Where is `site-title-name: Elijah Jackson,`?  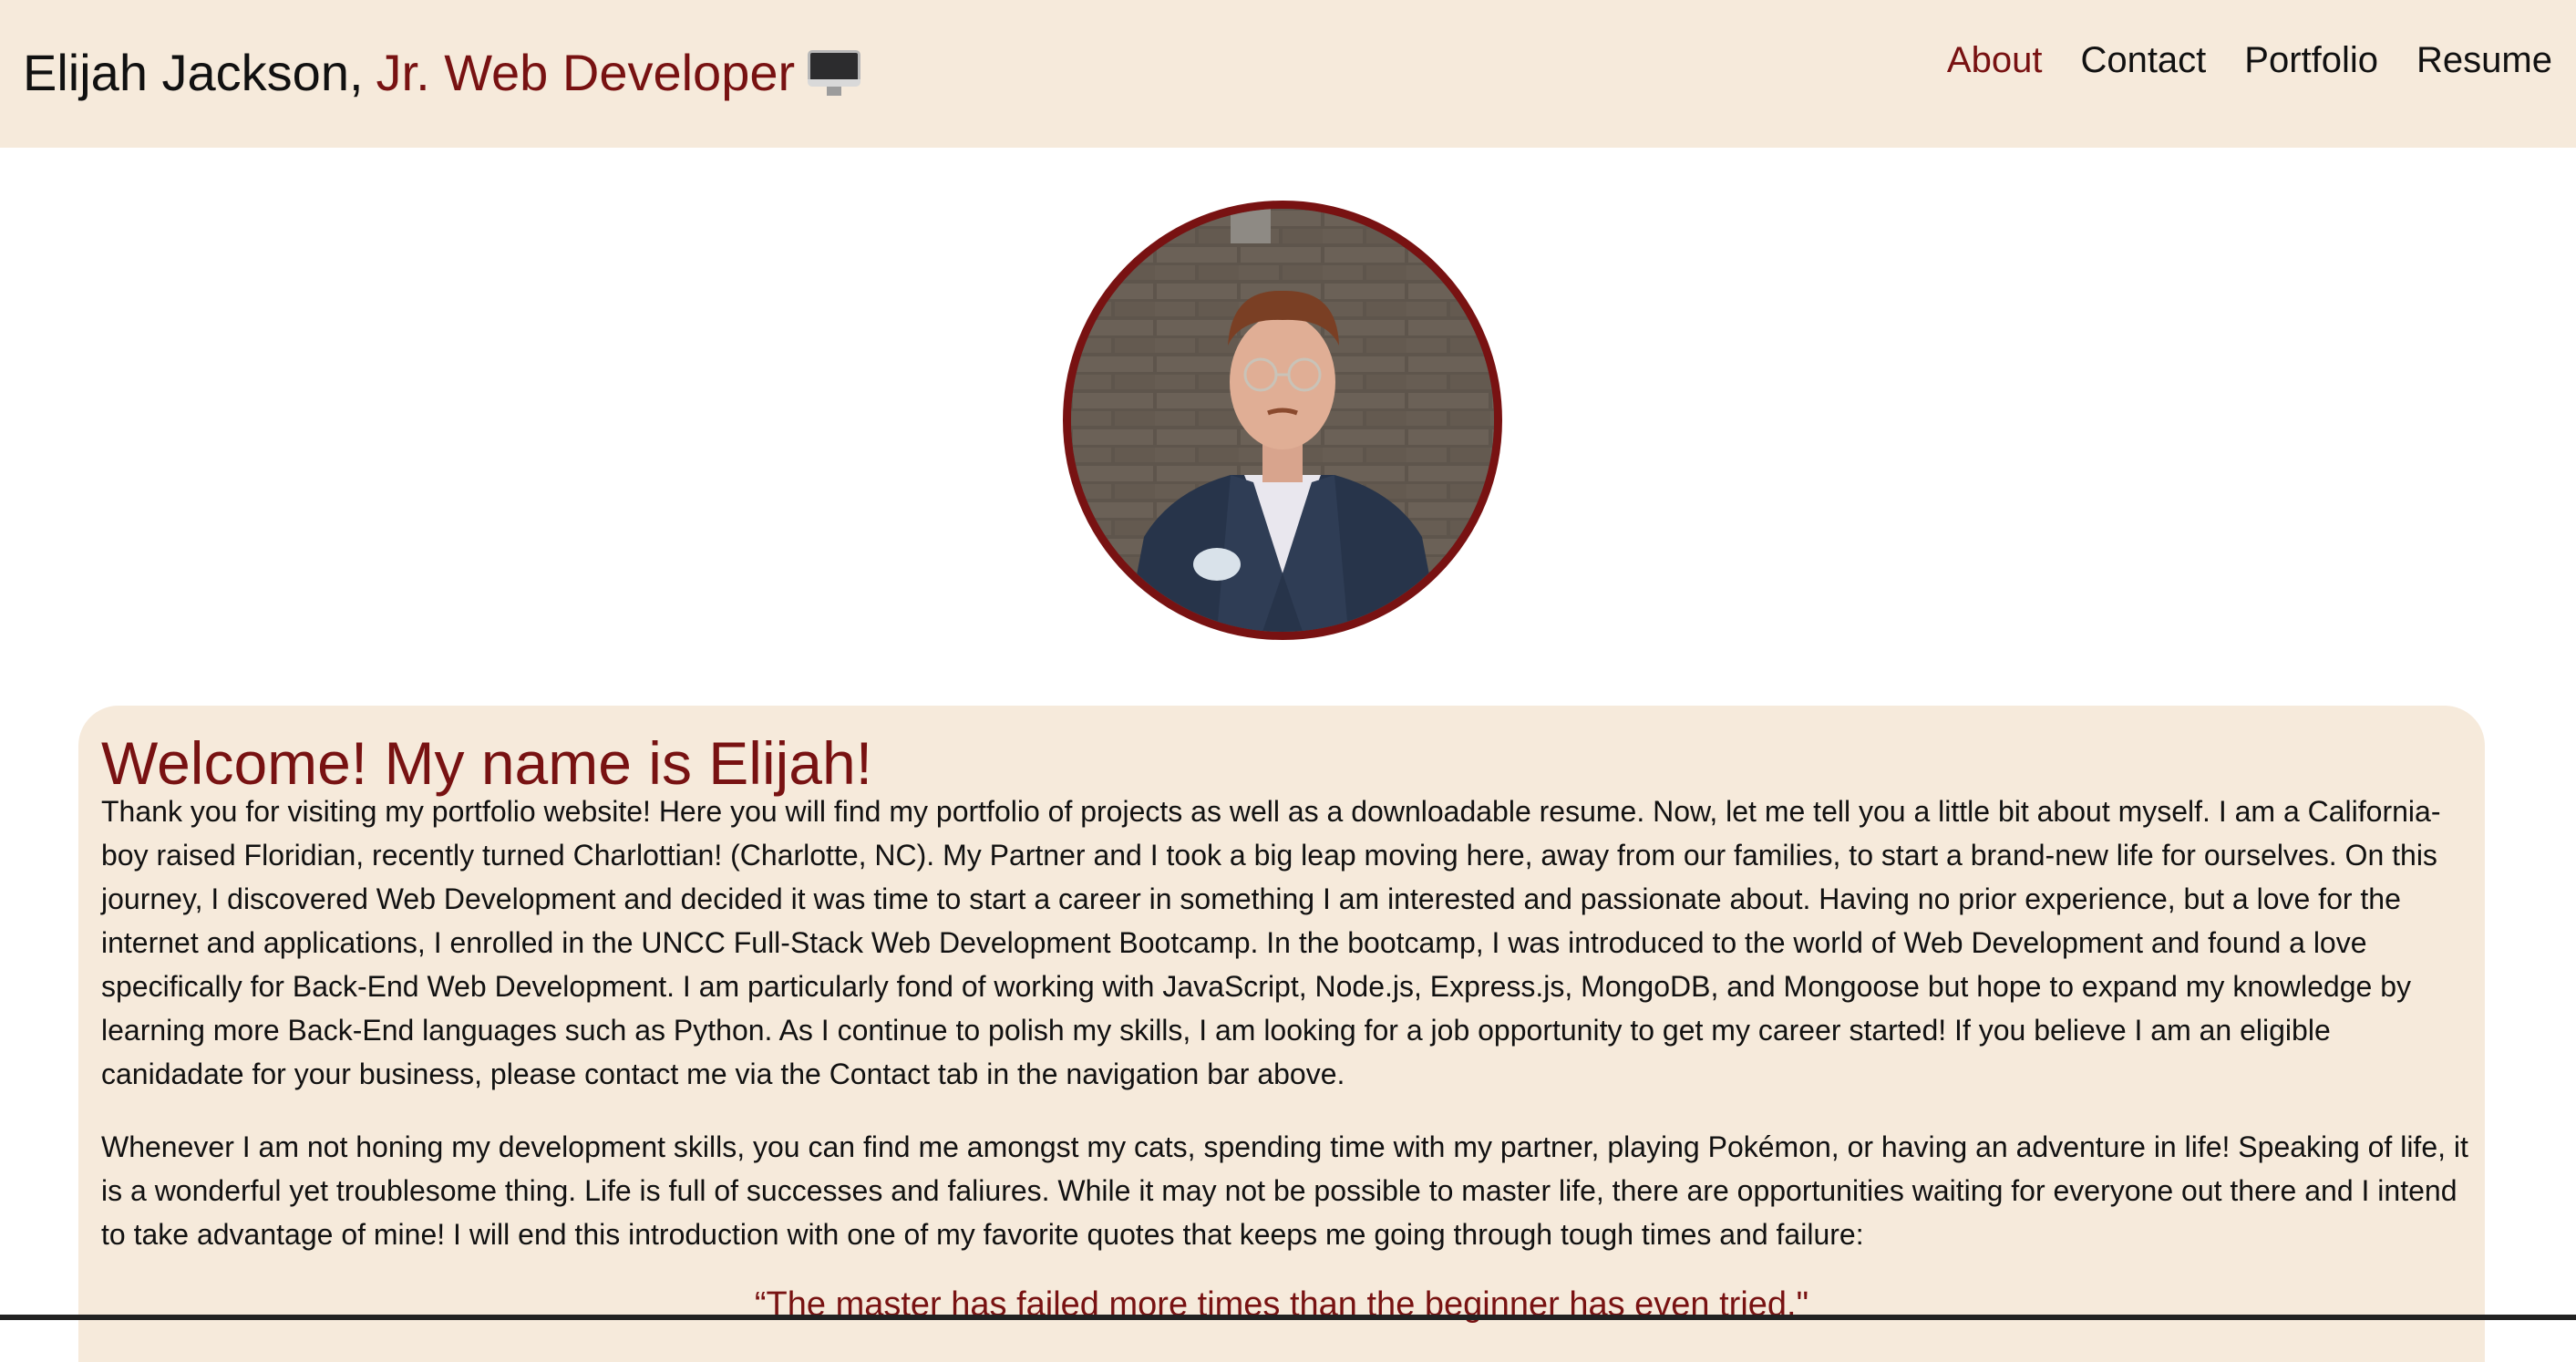 site-title-name: Elijah Jackson, is located at coordinates (193, 73).